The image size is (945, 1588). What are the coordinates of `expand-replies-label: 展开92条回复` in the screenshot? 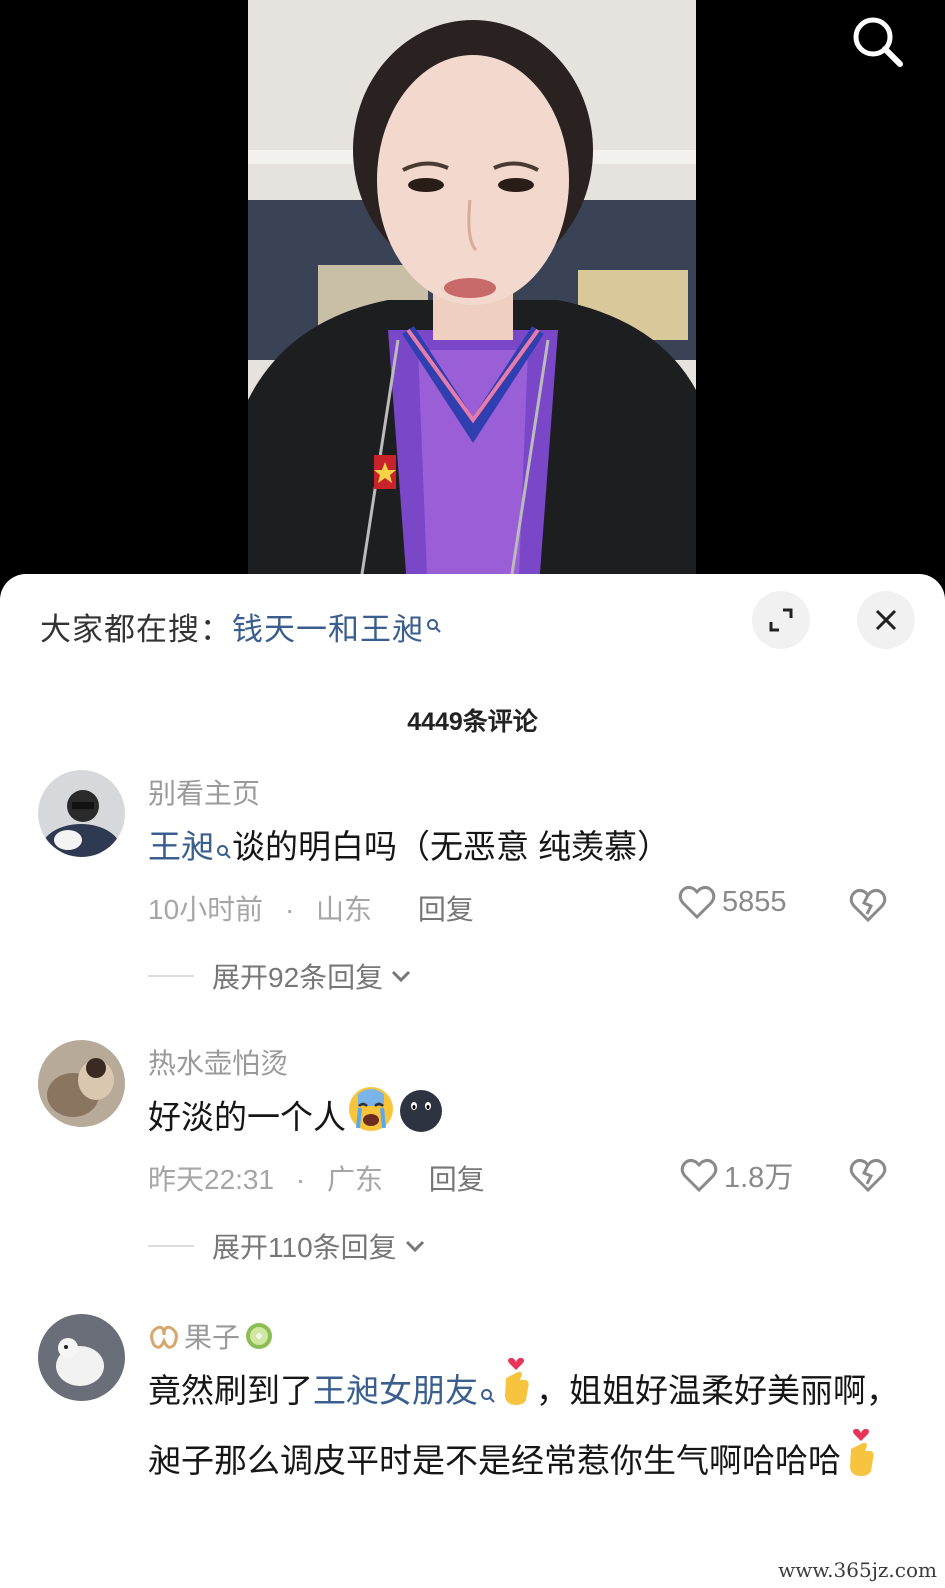 It's located at (298, 977).